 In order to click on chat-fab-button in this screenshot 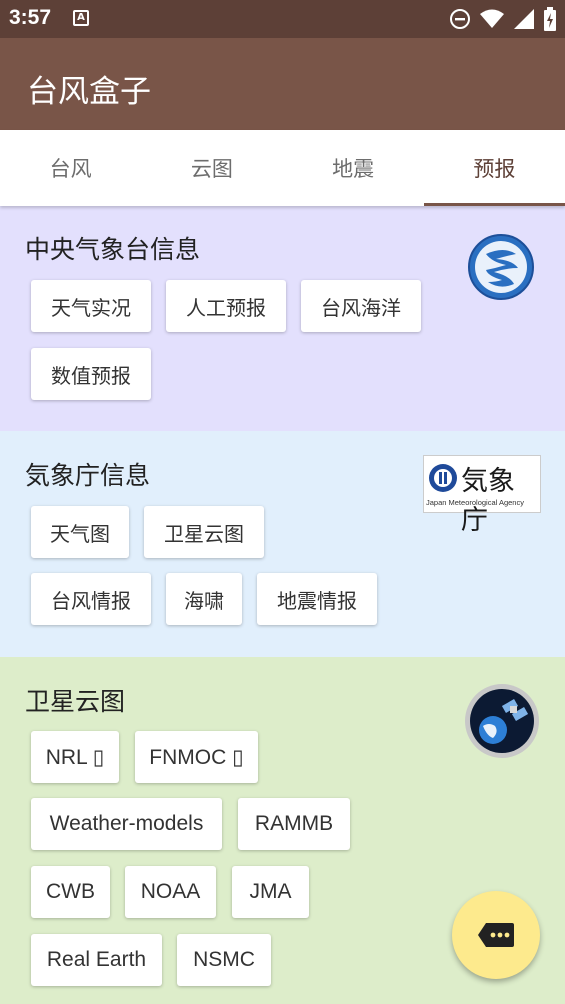, I will do `click(496, 935)`.